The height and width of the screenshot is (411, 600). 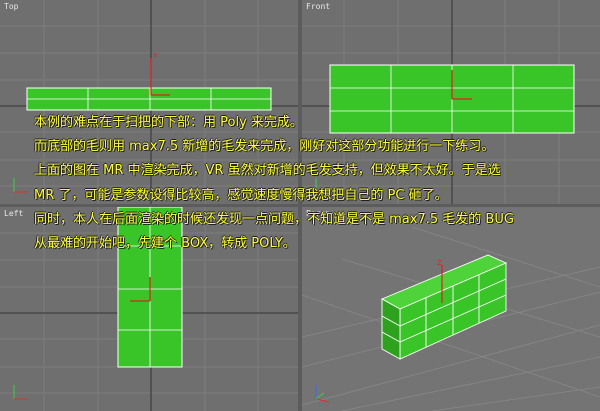 What do you see at coordinates (13, 213) in the screenshot?
I see `viewport-label: Left` at bounding box center [13, 213].